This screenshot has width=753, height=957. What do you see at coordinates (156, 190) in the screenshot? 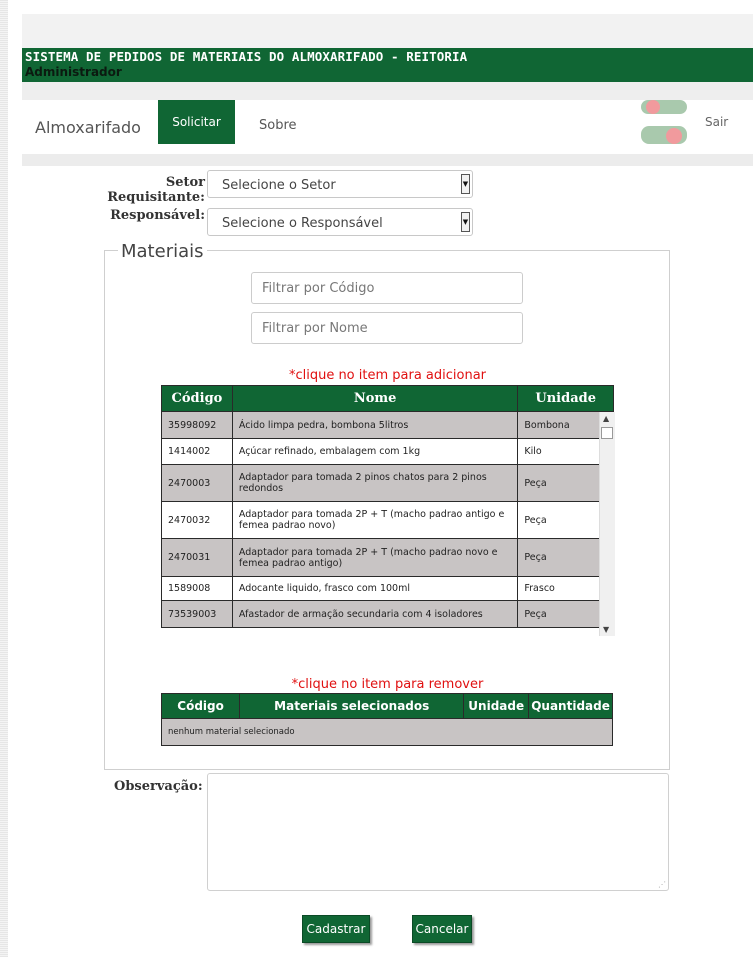
I see `setor-label: Setor Requisitante:` at bounding box center [156, 190].